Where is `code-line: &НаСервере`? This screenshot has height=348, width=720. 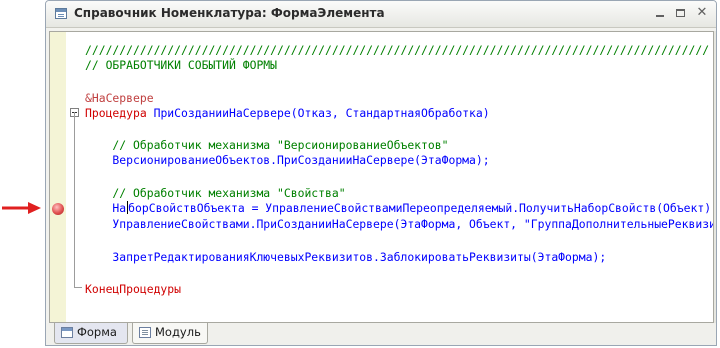 code-line: &НаСервере is located at coordinates (119, 98).